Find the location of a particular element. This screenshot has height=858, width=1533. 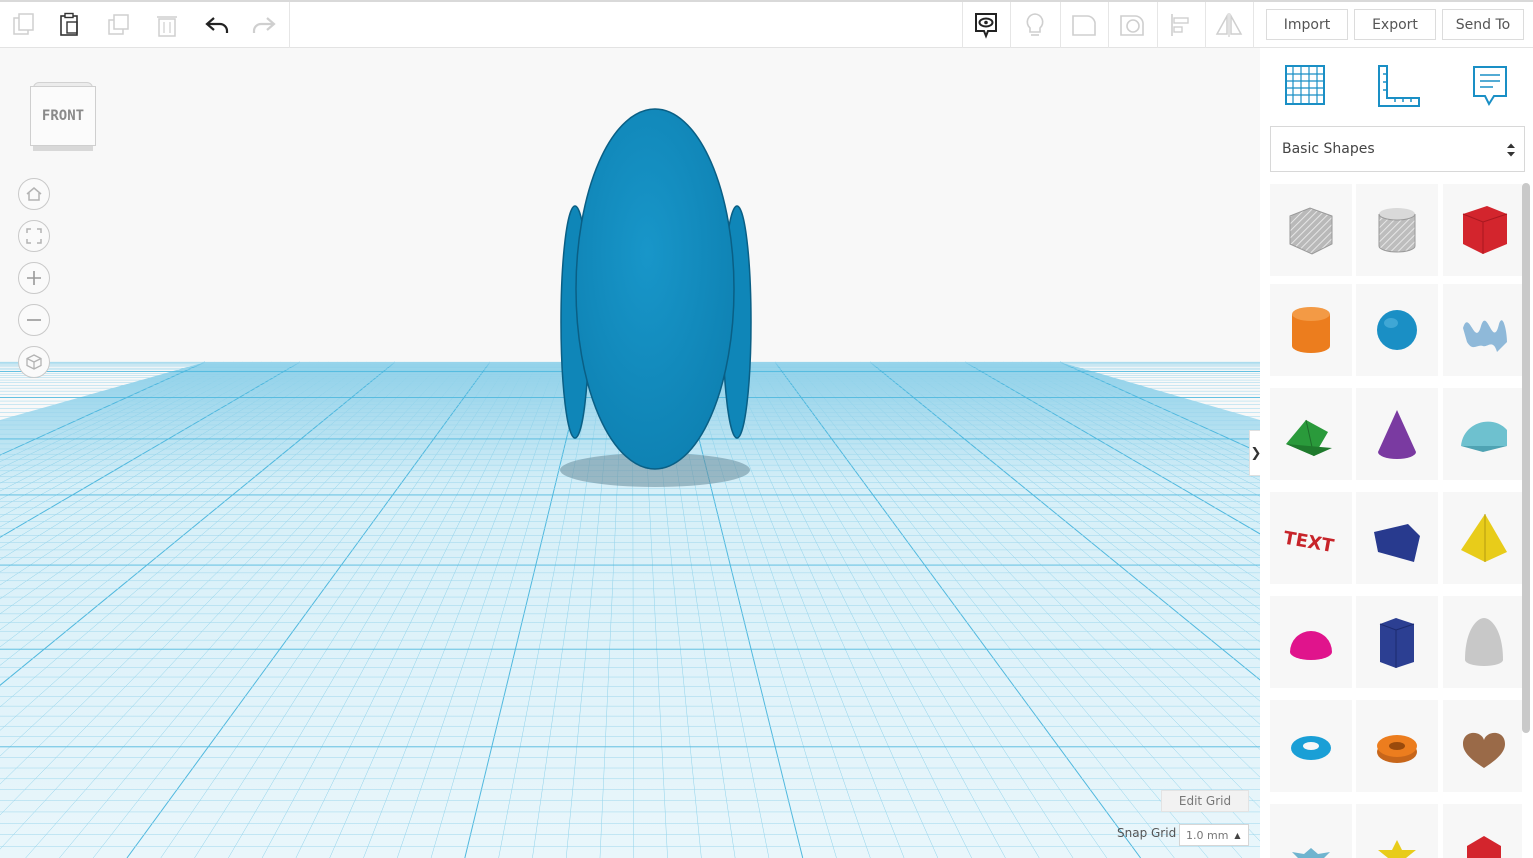

export-button: Export is located at coordinates (1395, 24).